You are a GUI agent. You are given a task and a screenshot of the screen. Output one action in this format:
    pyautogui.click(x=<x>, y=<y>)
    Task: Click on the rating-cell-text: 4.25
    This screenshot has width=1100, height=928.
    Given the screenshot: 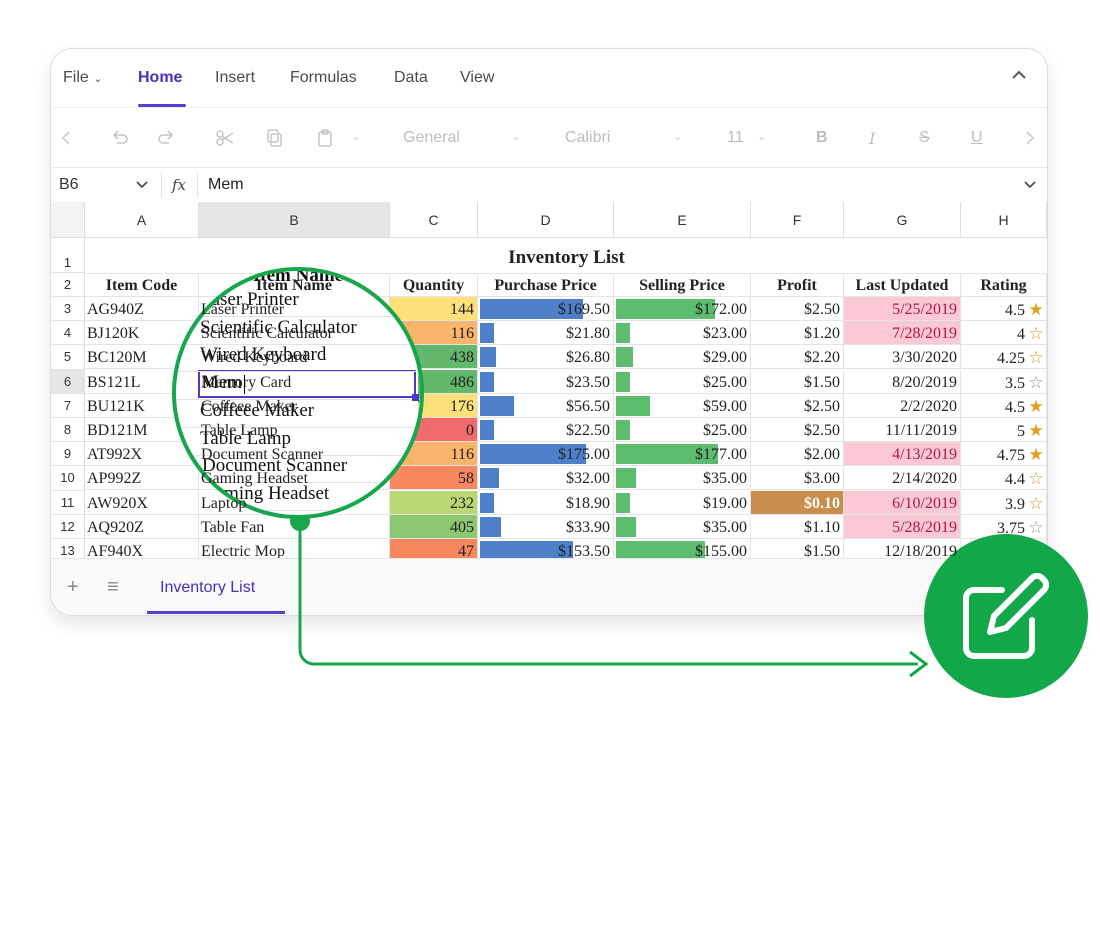 What is the action you would take?
    pyautogui.click(x=1011, y=359)
    